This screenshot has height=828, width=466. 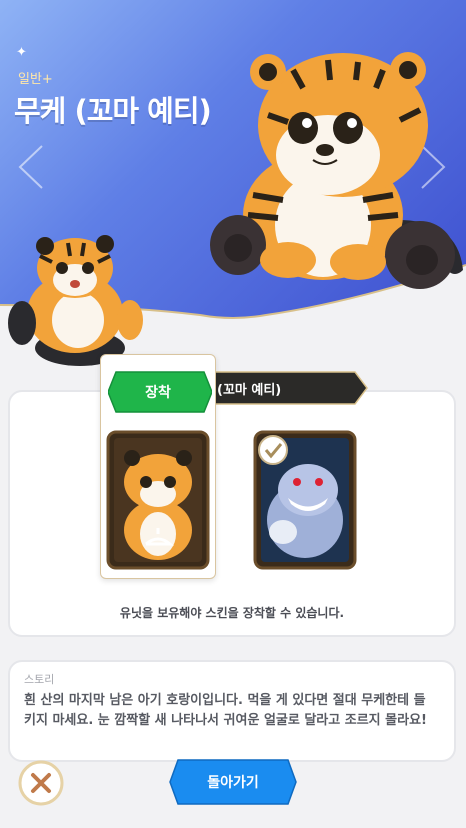 What do you see at coordinates (41, 783) in the screenshot?
I see `close-button` at bounding box center [41, 783].